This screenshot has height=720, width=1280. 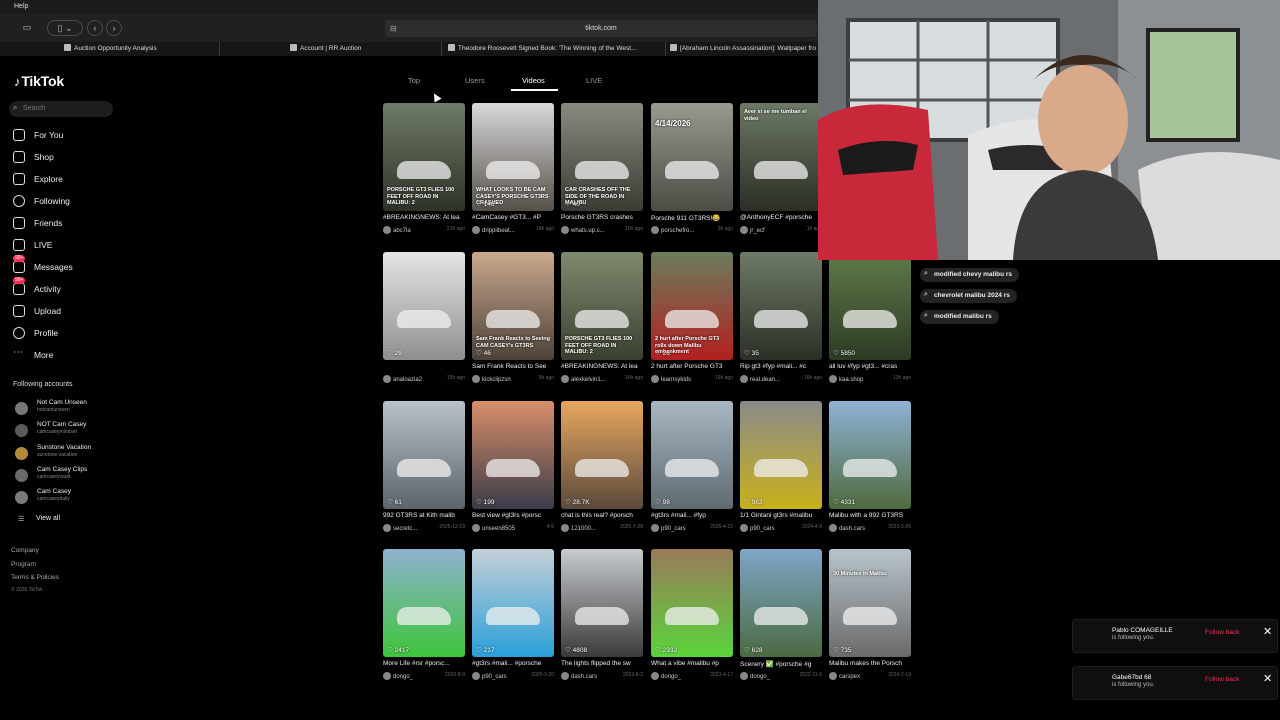 What do you see at coordinates (594, 80) in the screenshot?
I see `tab-live: LIVE` at bounding box center [594, 80].